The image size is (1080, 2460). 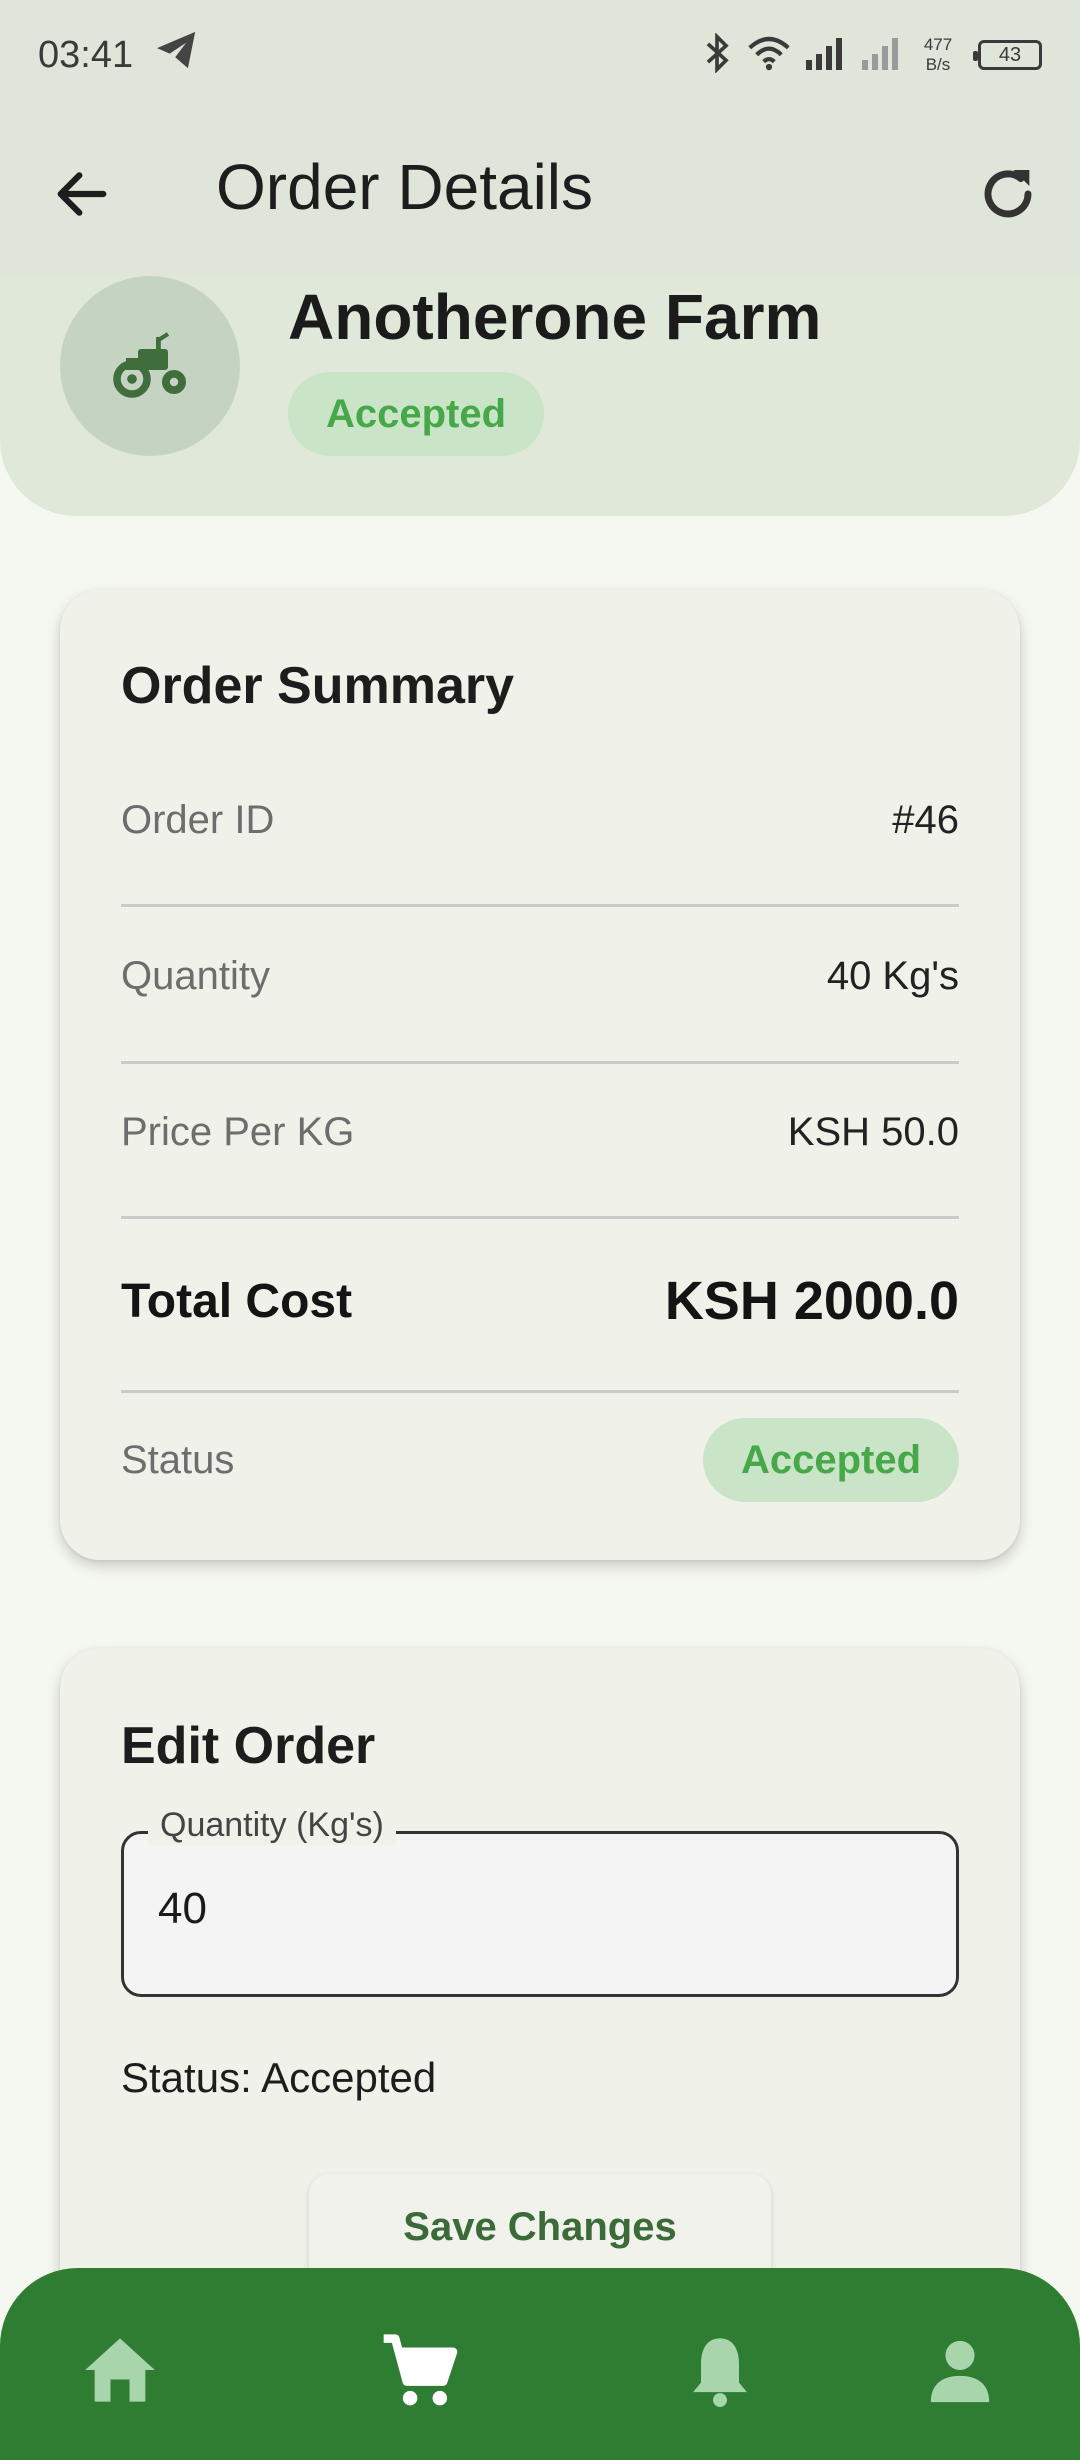 I want to click on order-summary-title: Order Summary, so click(x=318, y=686).